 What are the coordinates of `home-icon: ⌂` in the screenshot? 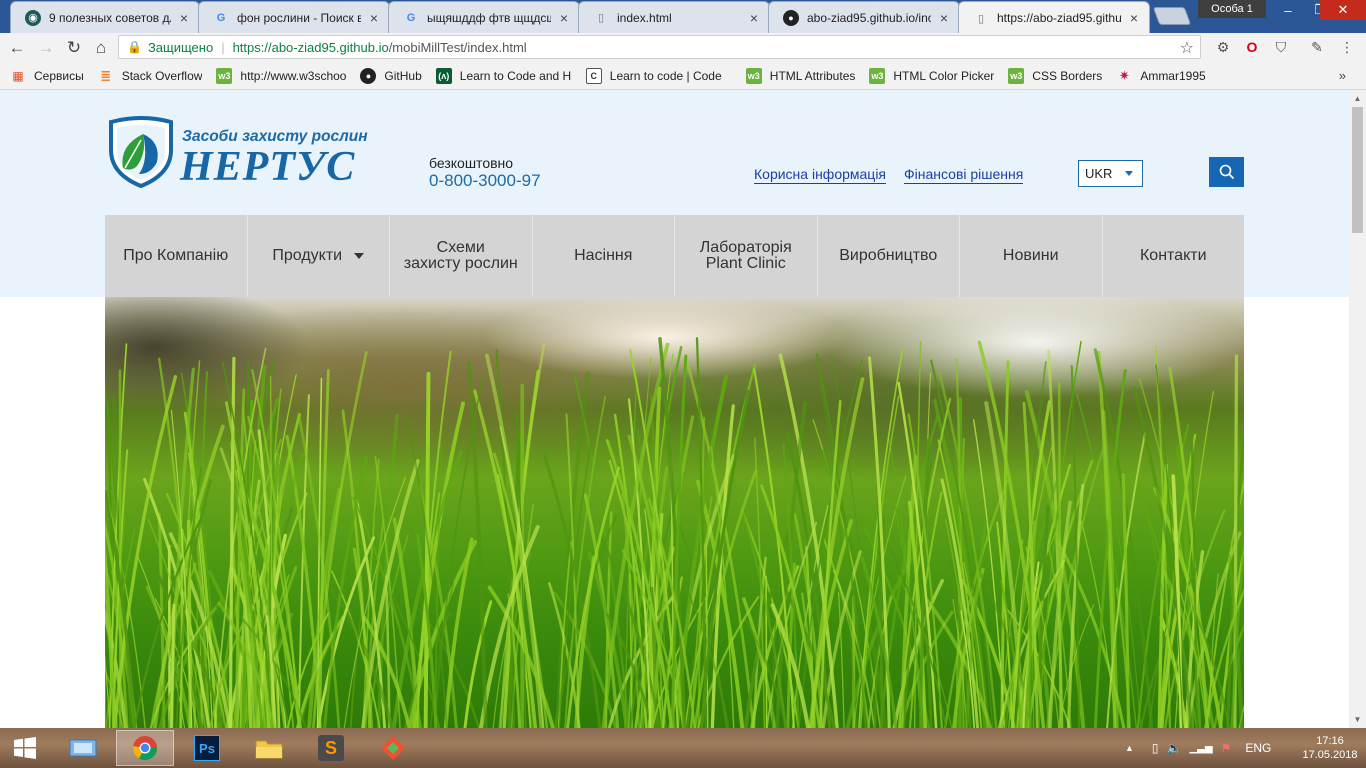 It's located at (101, 48).